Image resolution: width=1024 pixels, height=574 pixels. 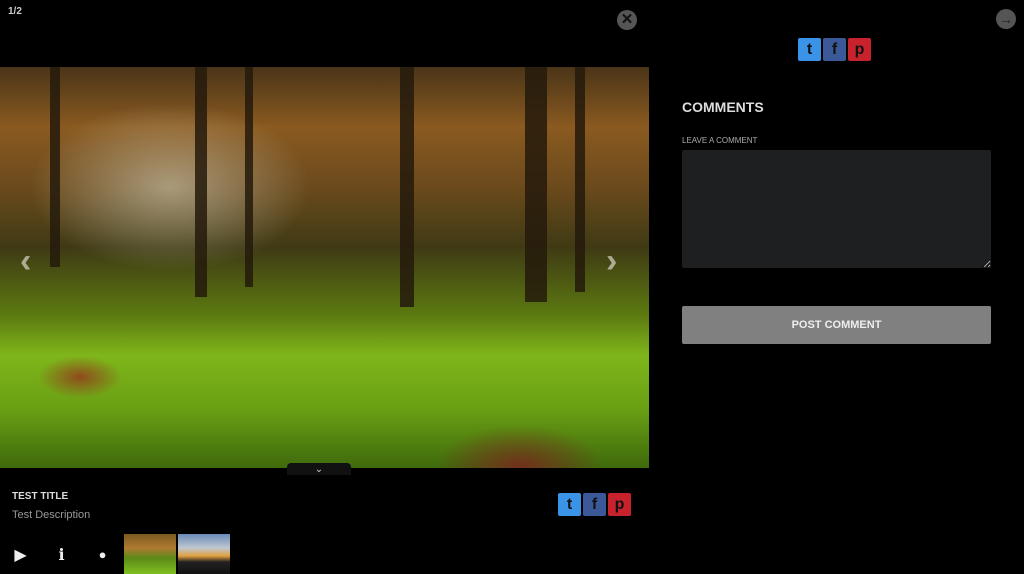 I want to click on viewer-controls: ▶ i ●, so click(x=61, y=554).